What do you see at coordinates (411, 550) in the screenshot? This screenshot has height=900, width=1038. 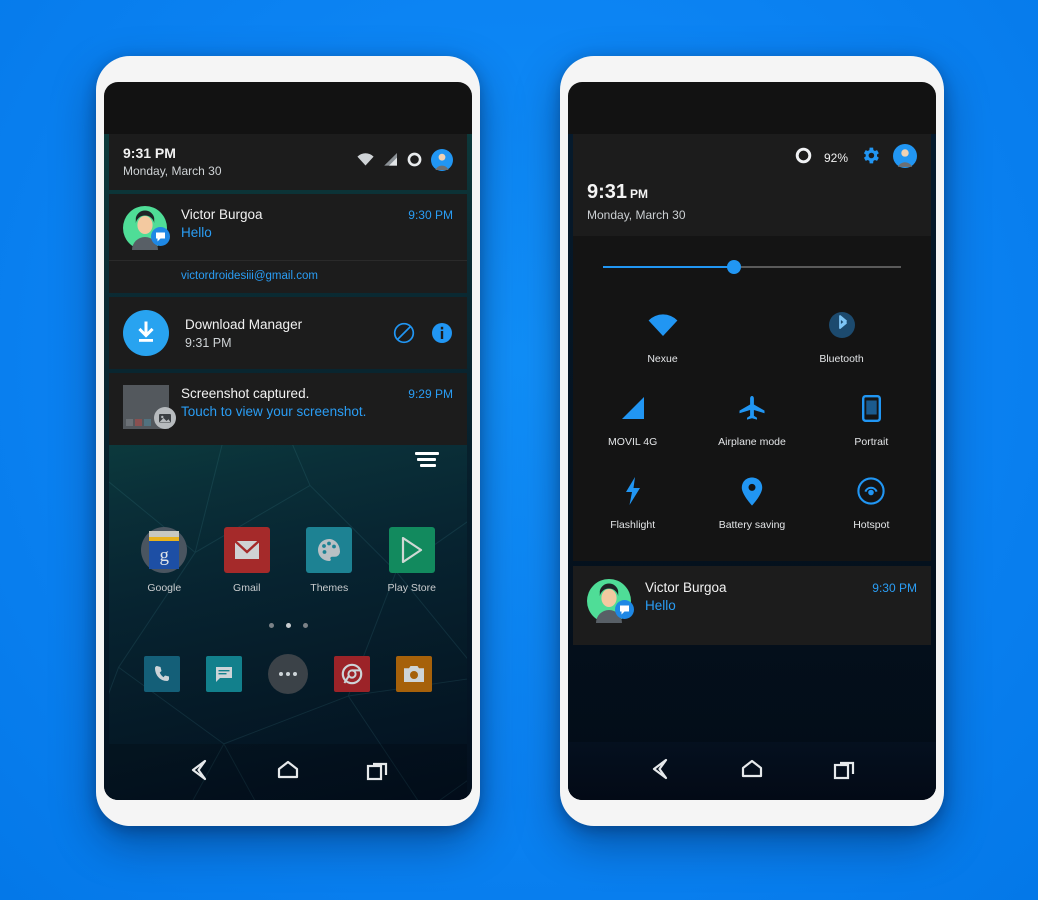 I see `playstore-icon` at bounding box center [411, 550].